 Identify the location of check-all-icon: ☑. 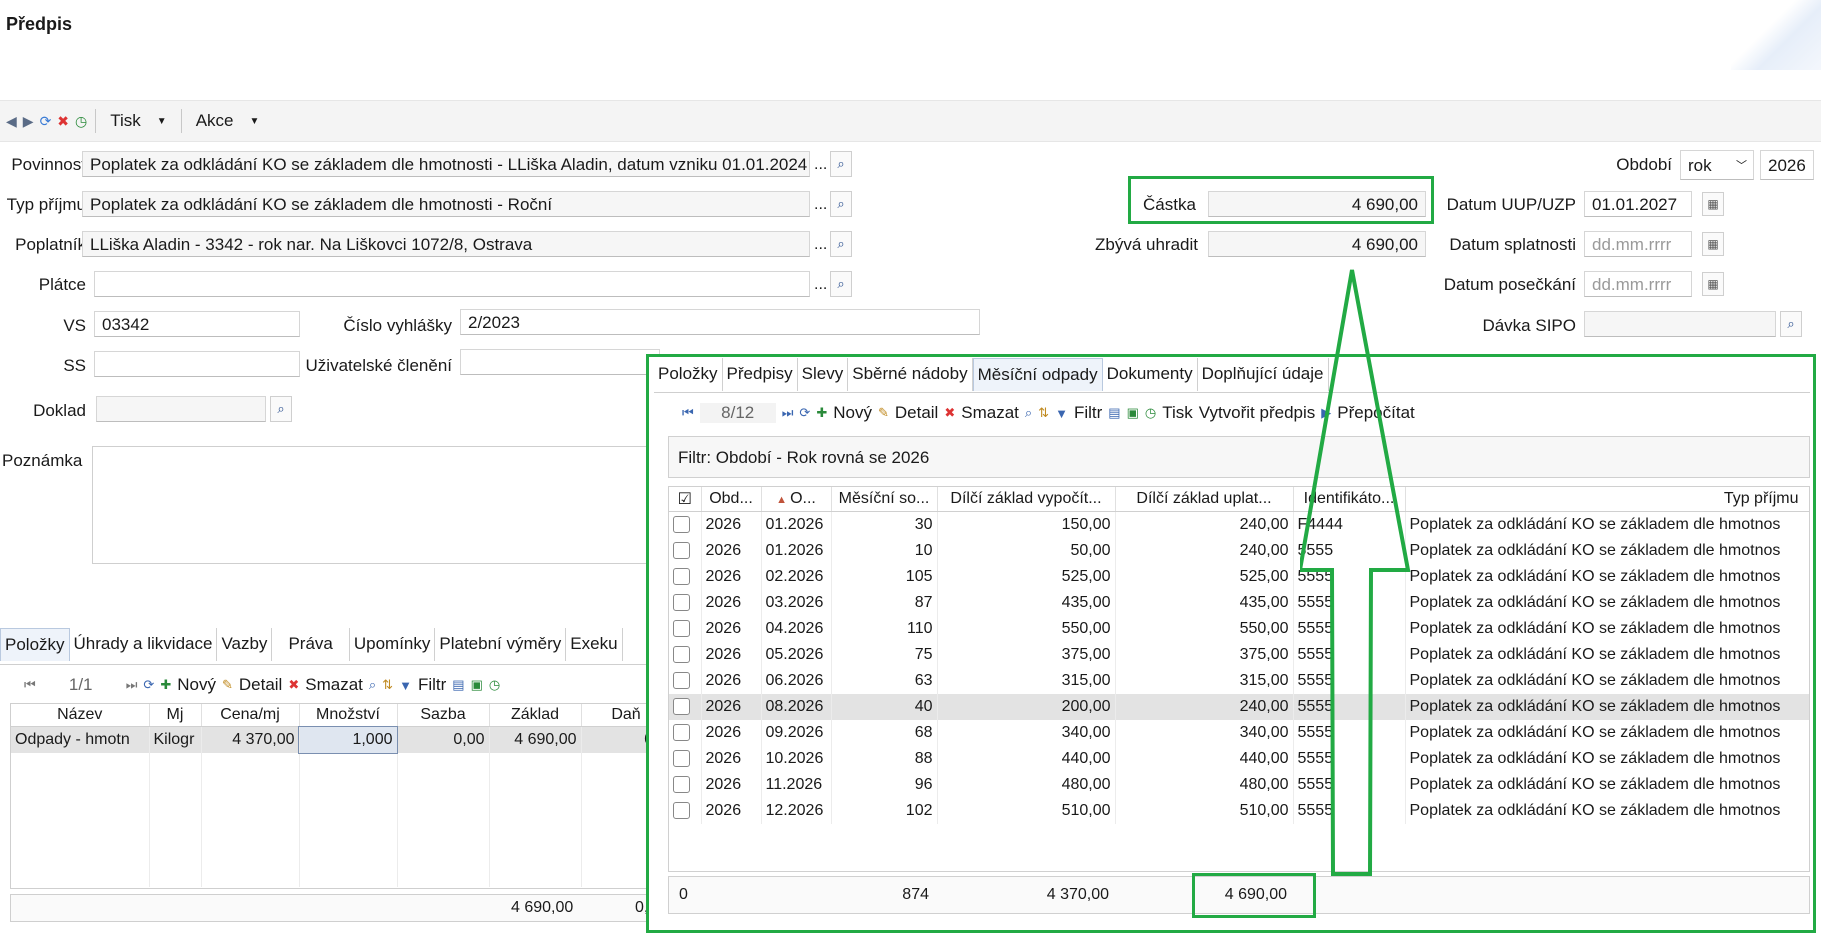
(685, 499).